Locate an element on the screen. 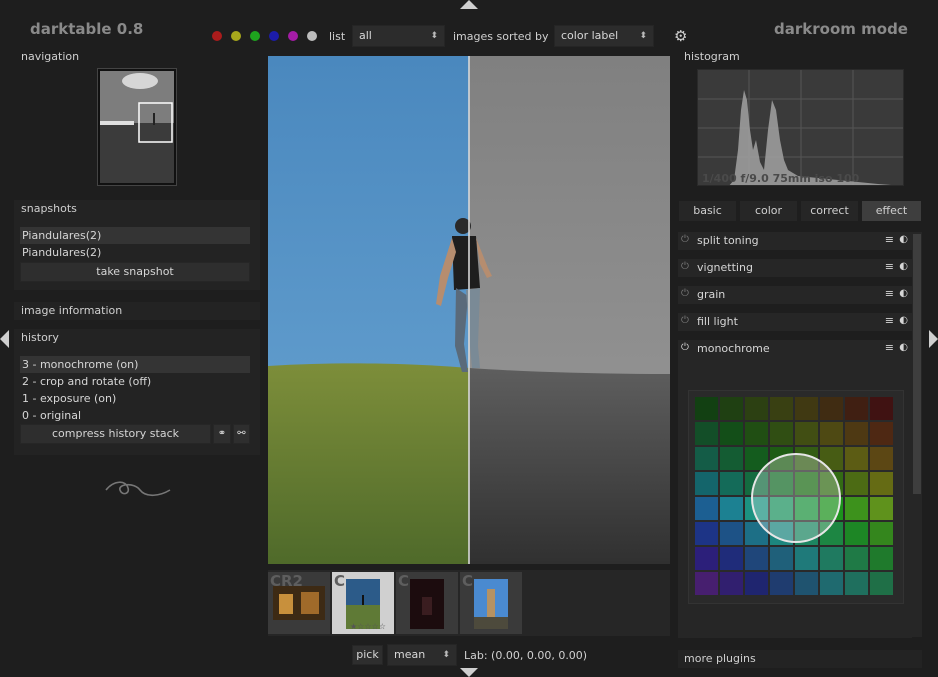  paste-history-icon: ⚯ is located at coordinates (241, 434).